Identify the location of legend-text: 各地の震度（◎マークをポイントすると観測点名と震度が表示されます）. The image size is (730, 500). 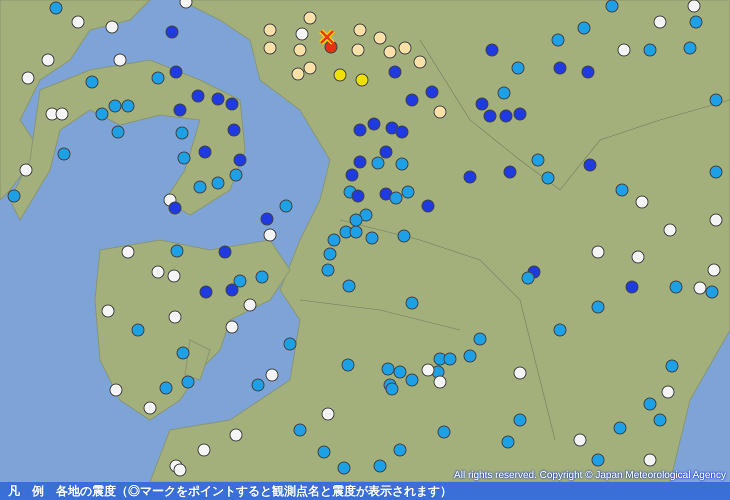
(254, 491).